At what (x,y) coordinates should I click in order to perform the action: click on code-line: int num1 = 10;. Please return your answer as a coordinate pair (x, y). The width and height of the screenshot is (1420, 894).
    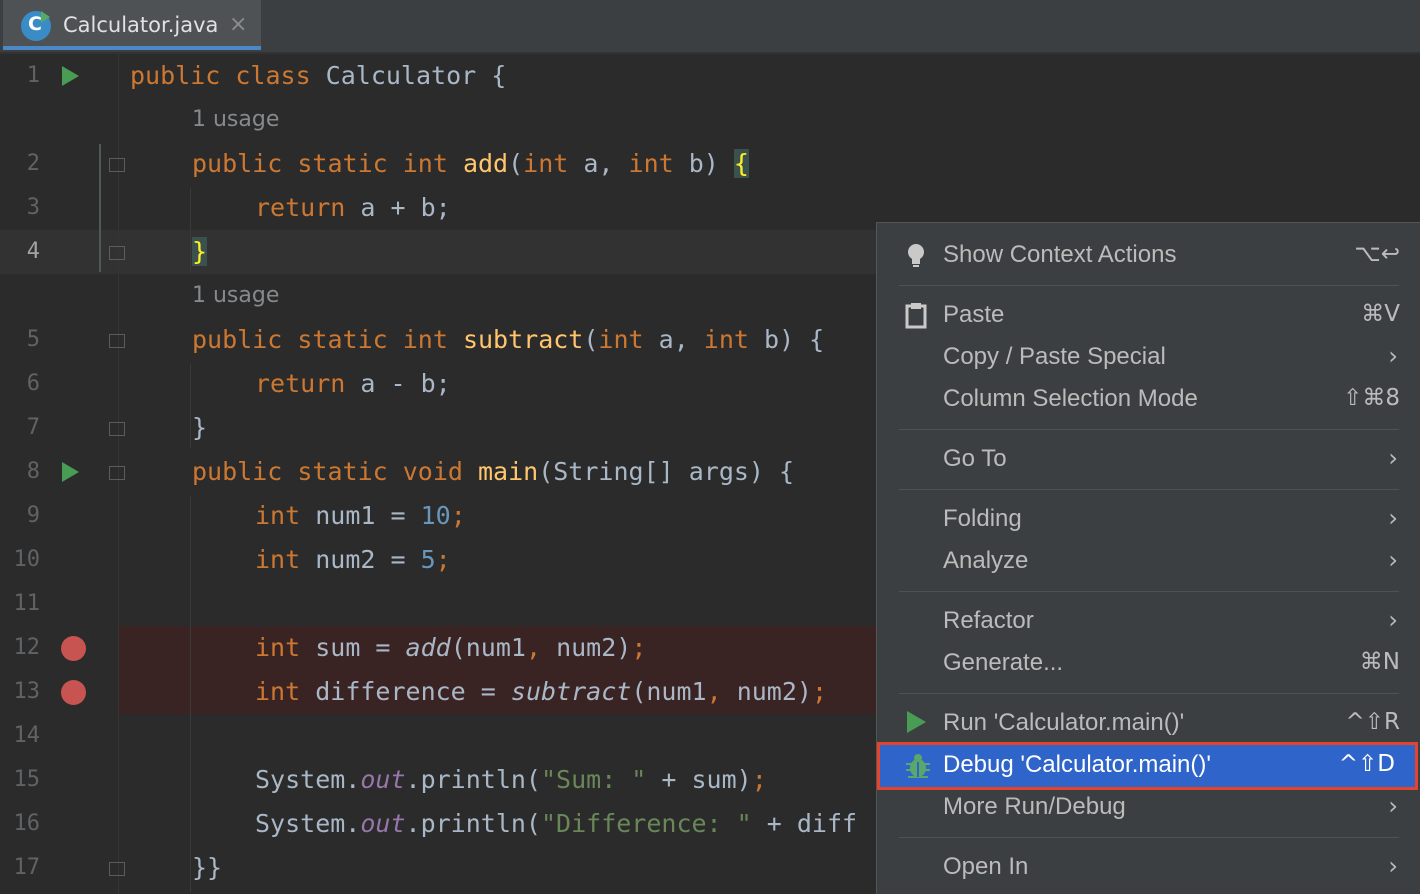
    Looking at the image, I should click on (360, 515).